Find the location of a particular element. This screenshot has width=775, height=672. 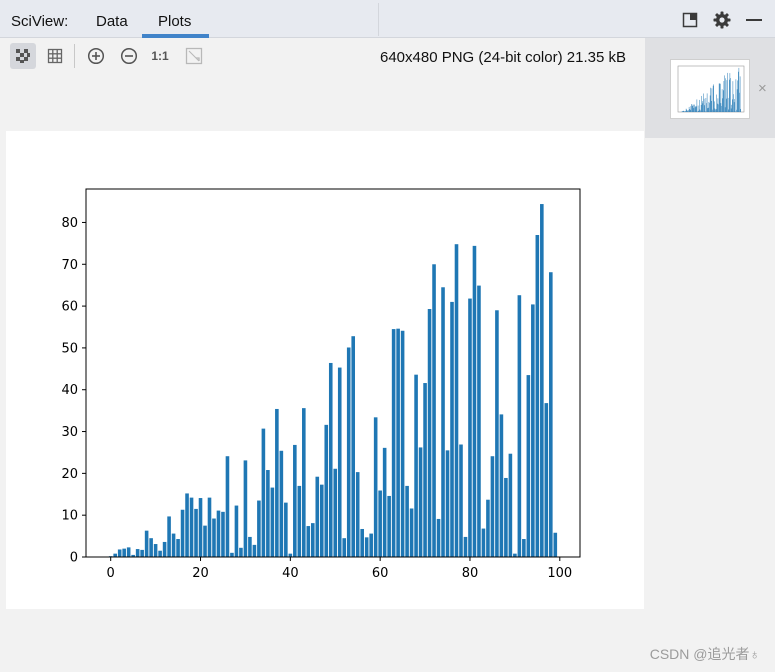

toolbar-separator is located at coordinates (74, 56).